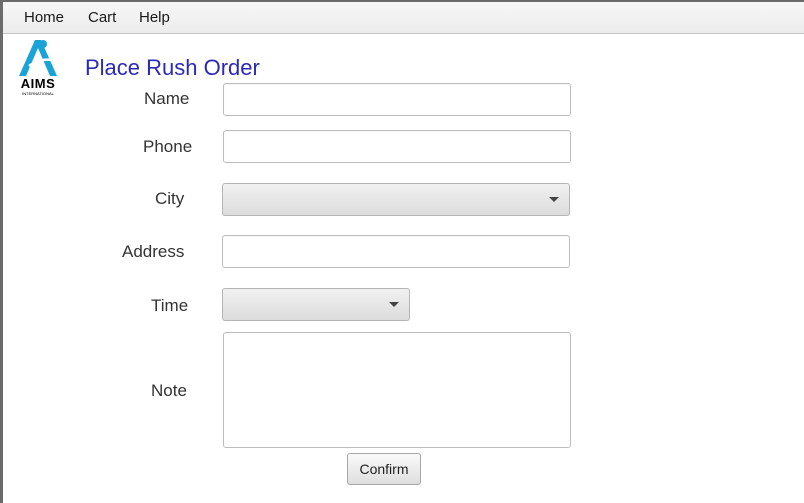 The image size is (804, 503). Describe the element at coordinates (316, 304) in the screenshot. I see `time-dropdown` at that location.